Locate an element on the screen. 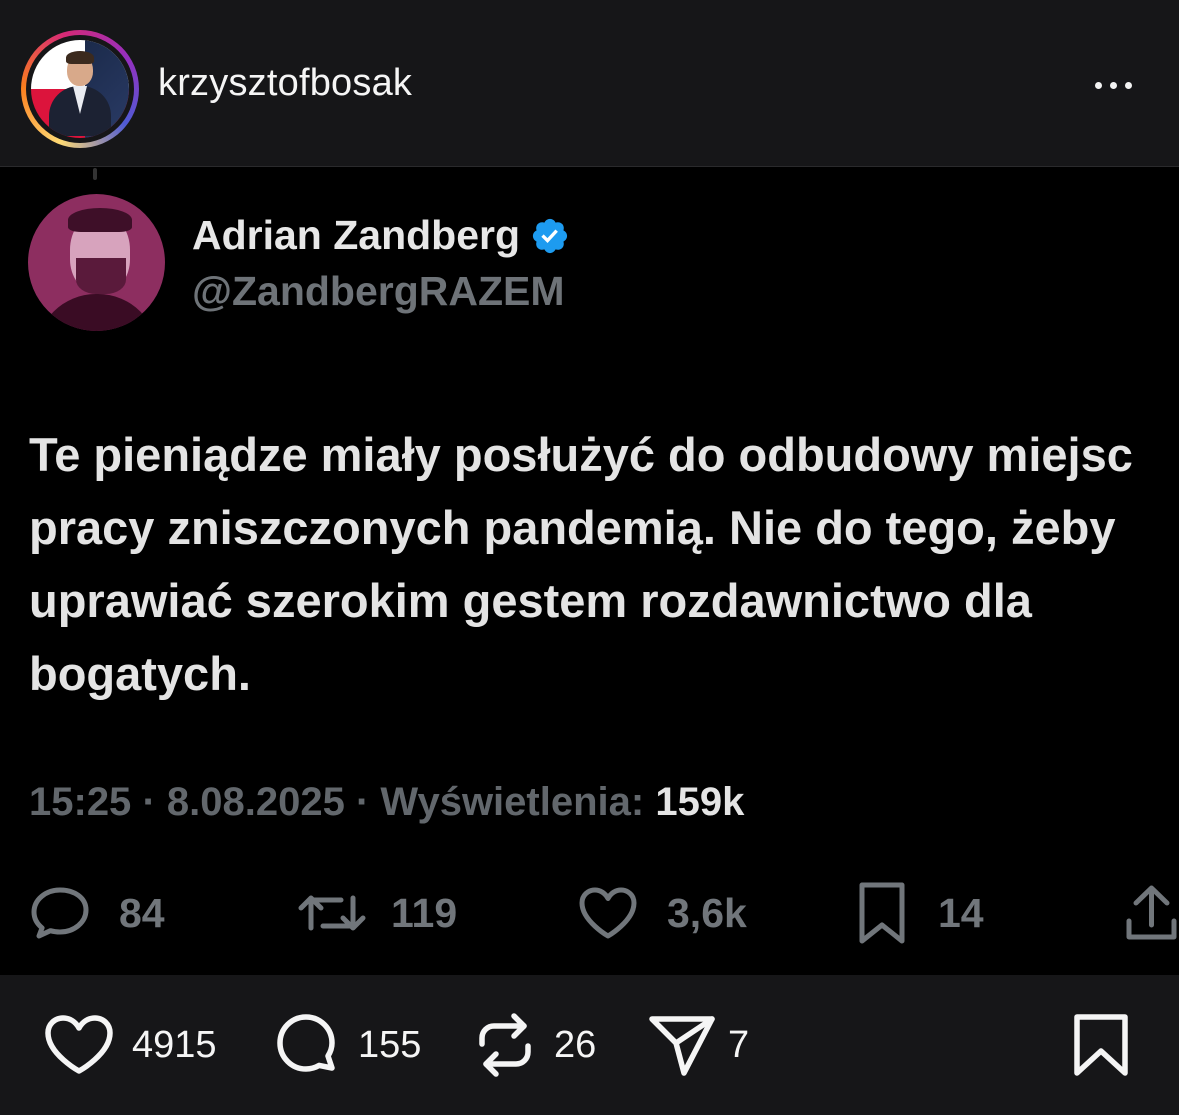  tweet-reply-stat: 84 is located at coordinates (97, 913).